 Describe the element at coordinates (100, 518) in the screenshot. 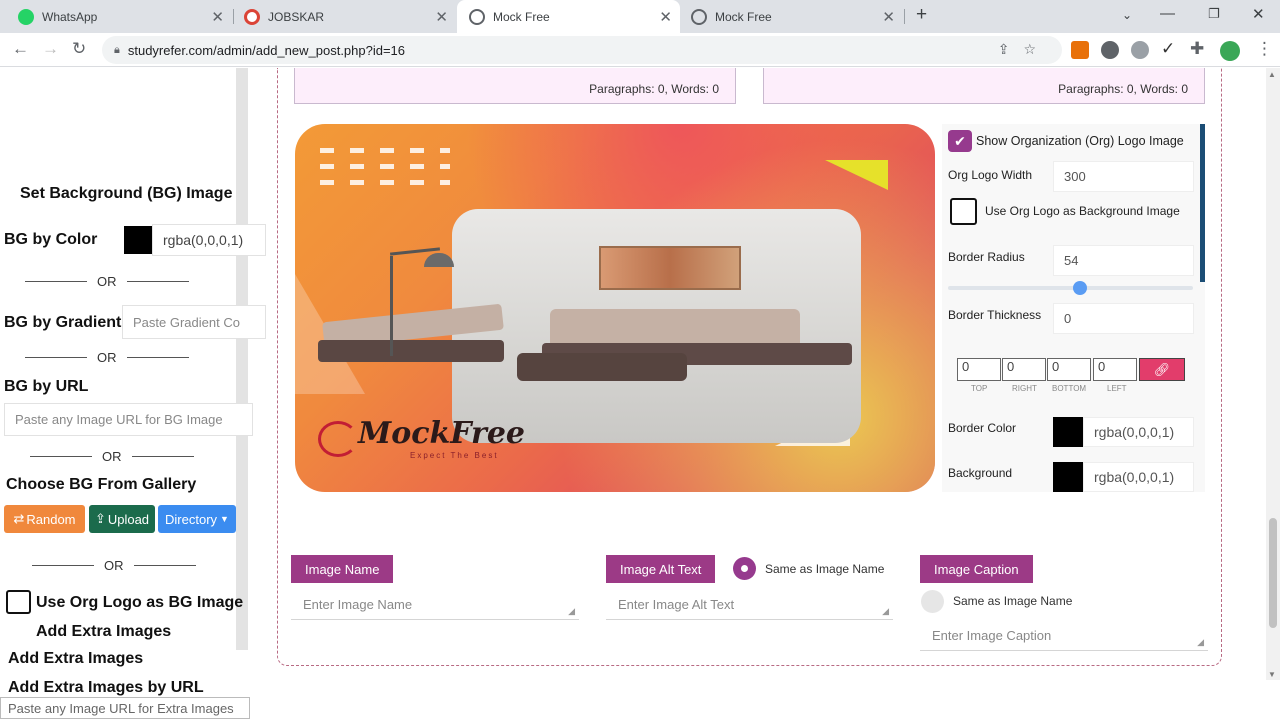

I see `upload-icon: ⇪` at that location.